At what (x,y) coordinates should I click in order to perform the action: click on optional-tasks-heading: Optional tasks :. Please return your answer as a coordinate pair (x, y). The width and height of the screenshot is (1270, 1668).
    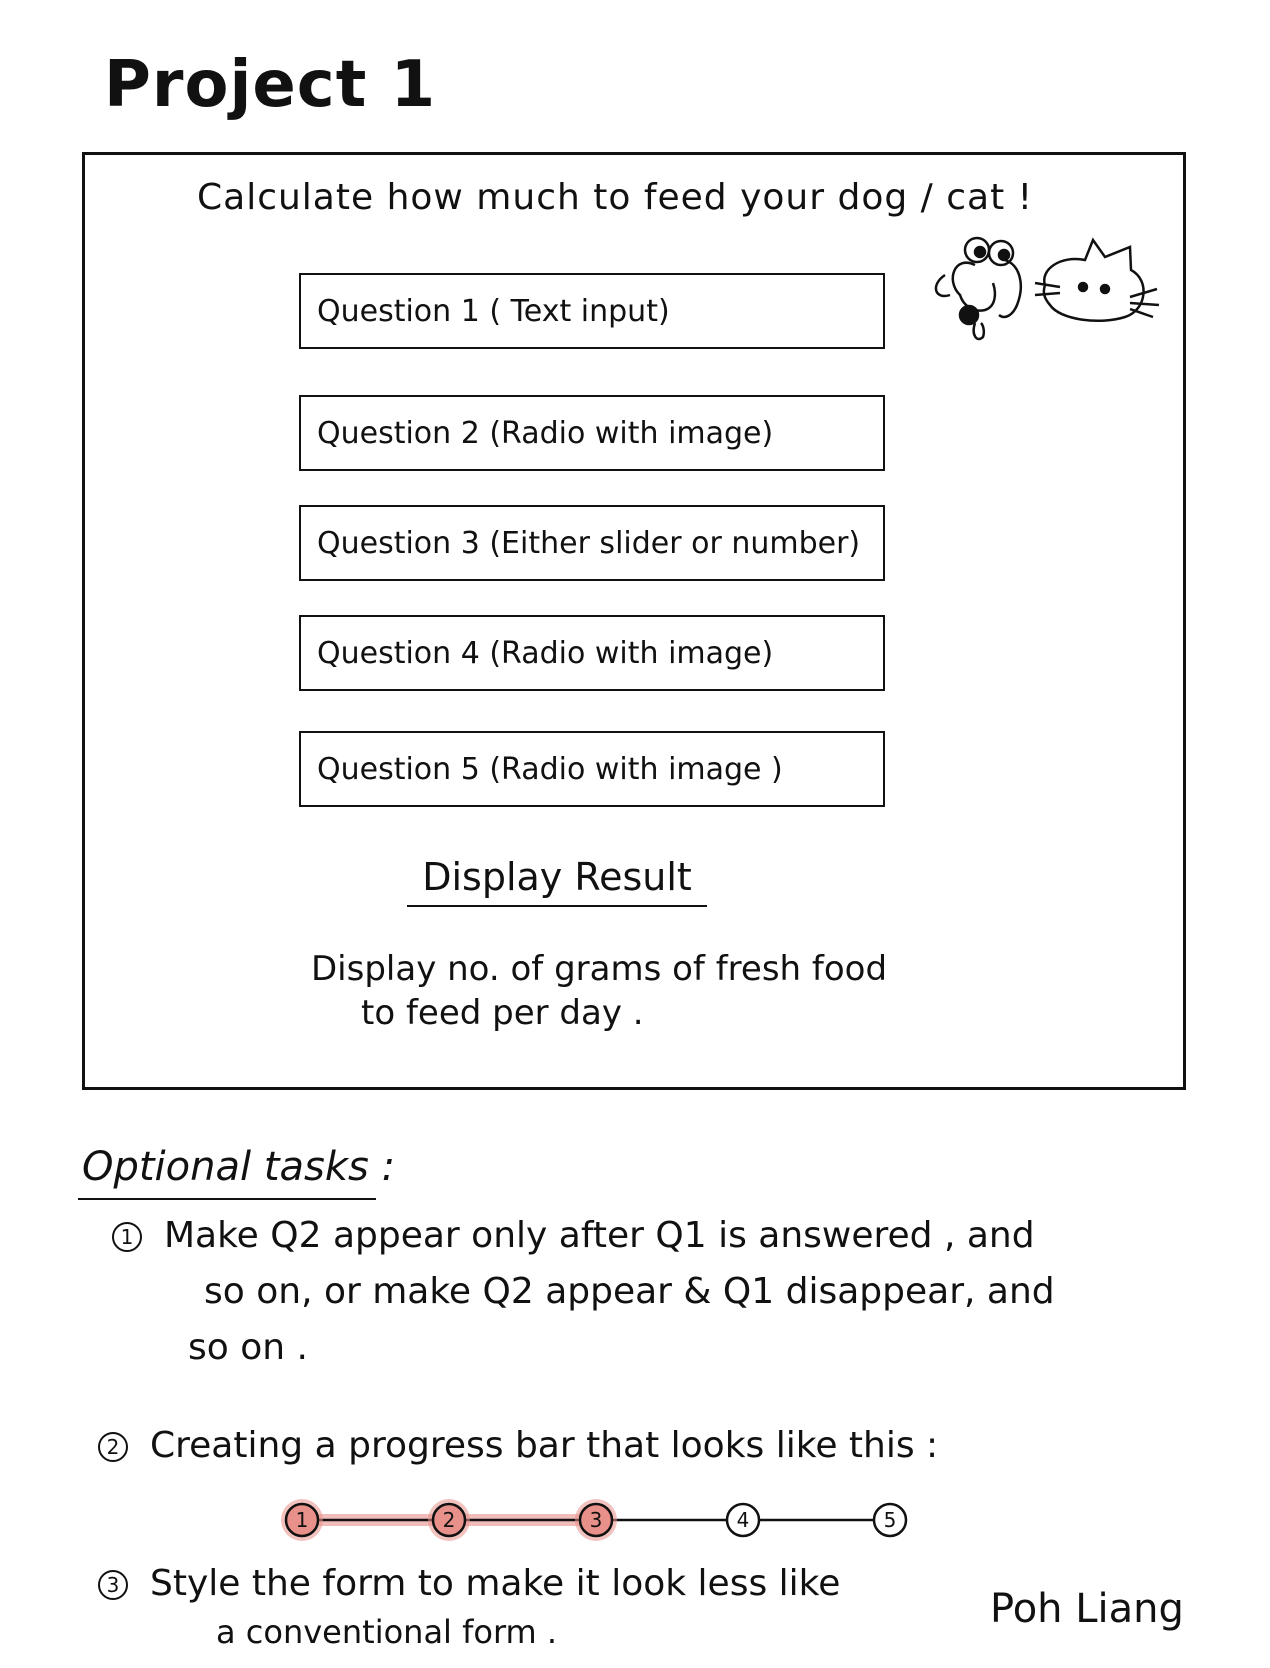
    Looking at the image, I should click on (239, 1167).